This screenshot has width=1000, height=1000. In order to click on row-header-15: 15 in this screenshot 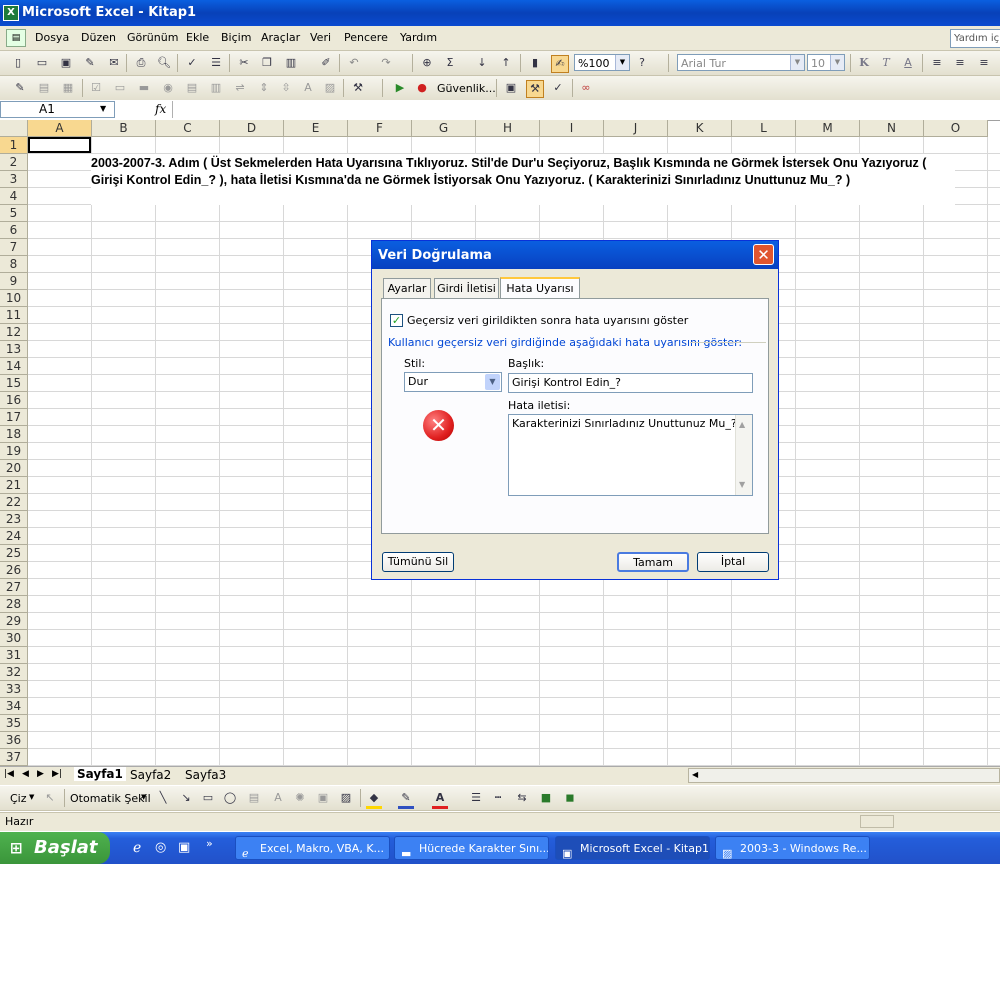, I will do `click(14, 383)`.